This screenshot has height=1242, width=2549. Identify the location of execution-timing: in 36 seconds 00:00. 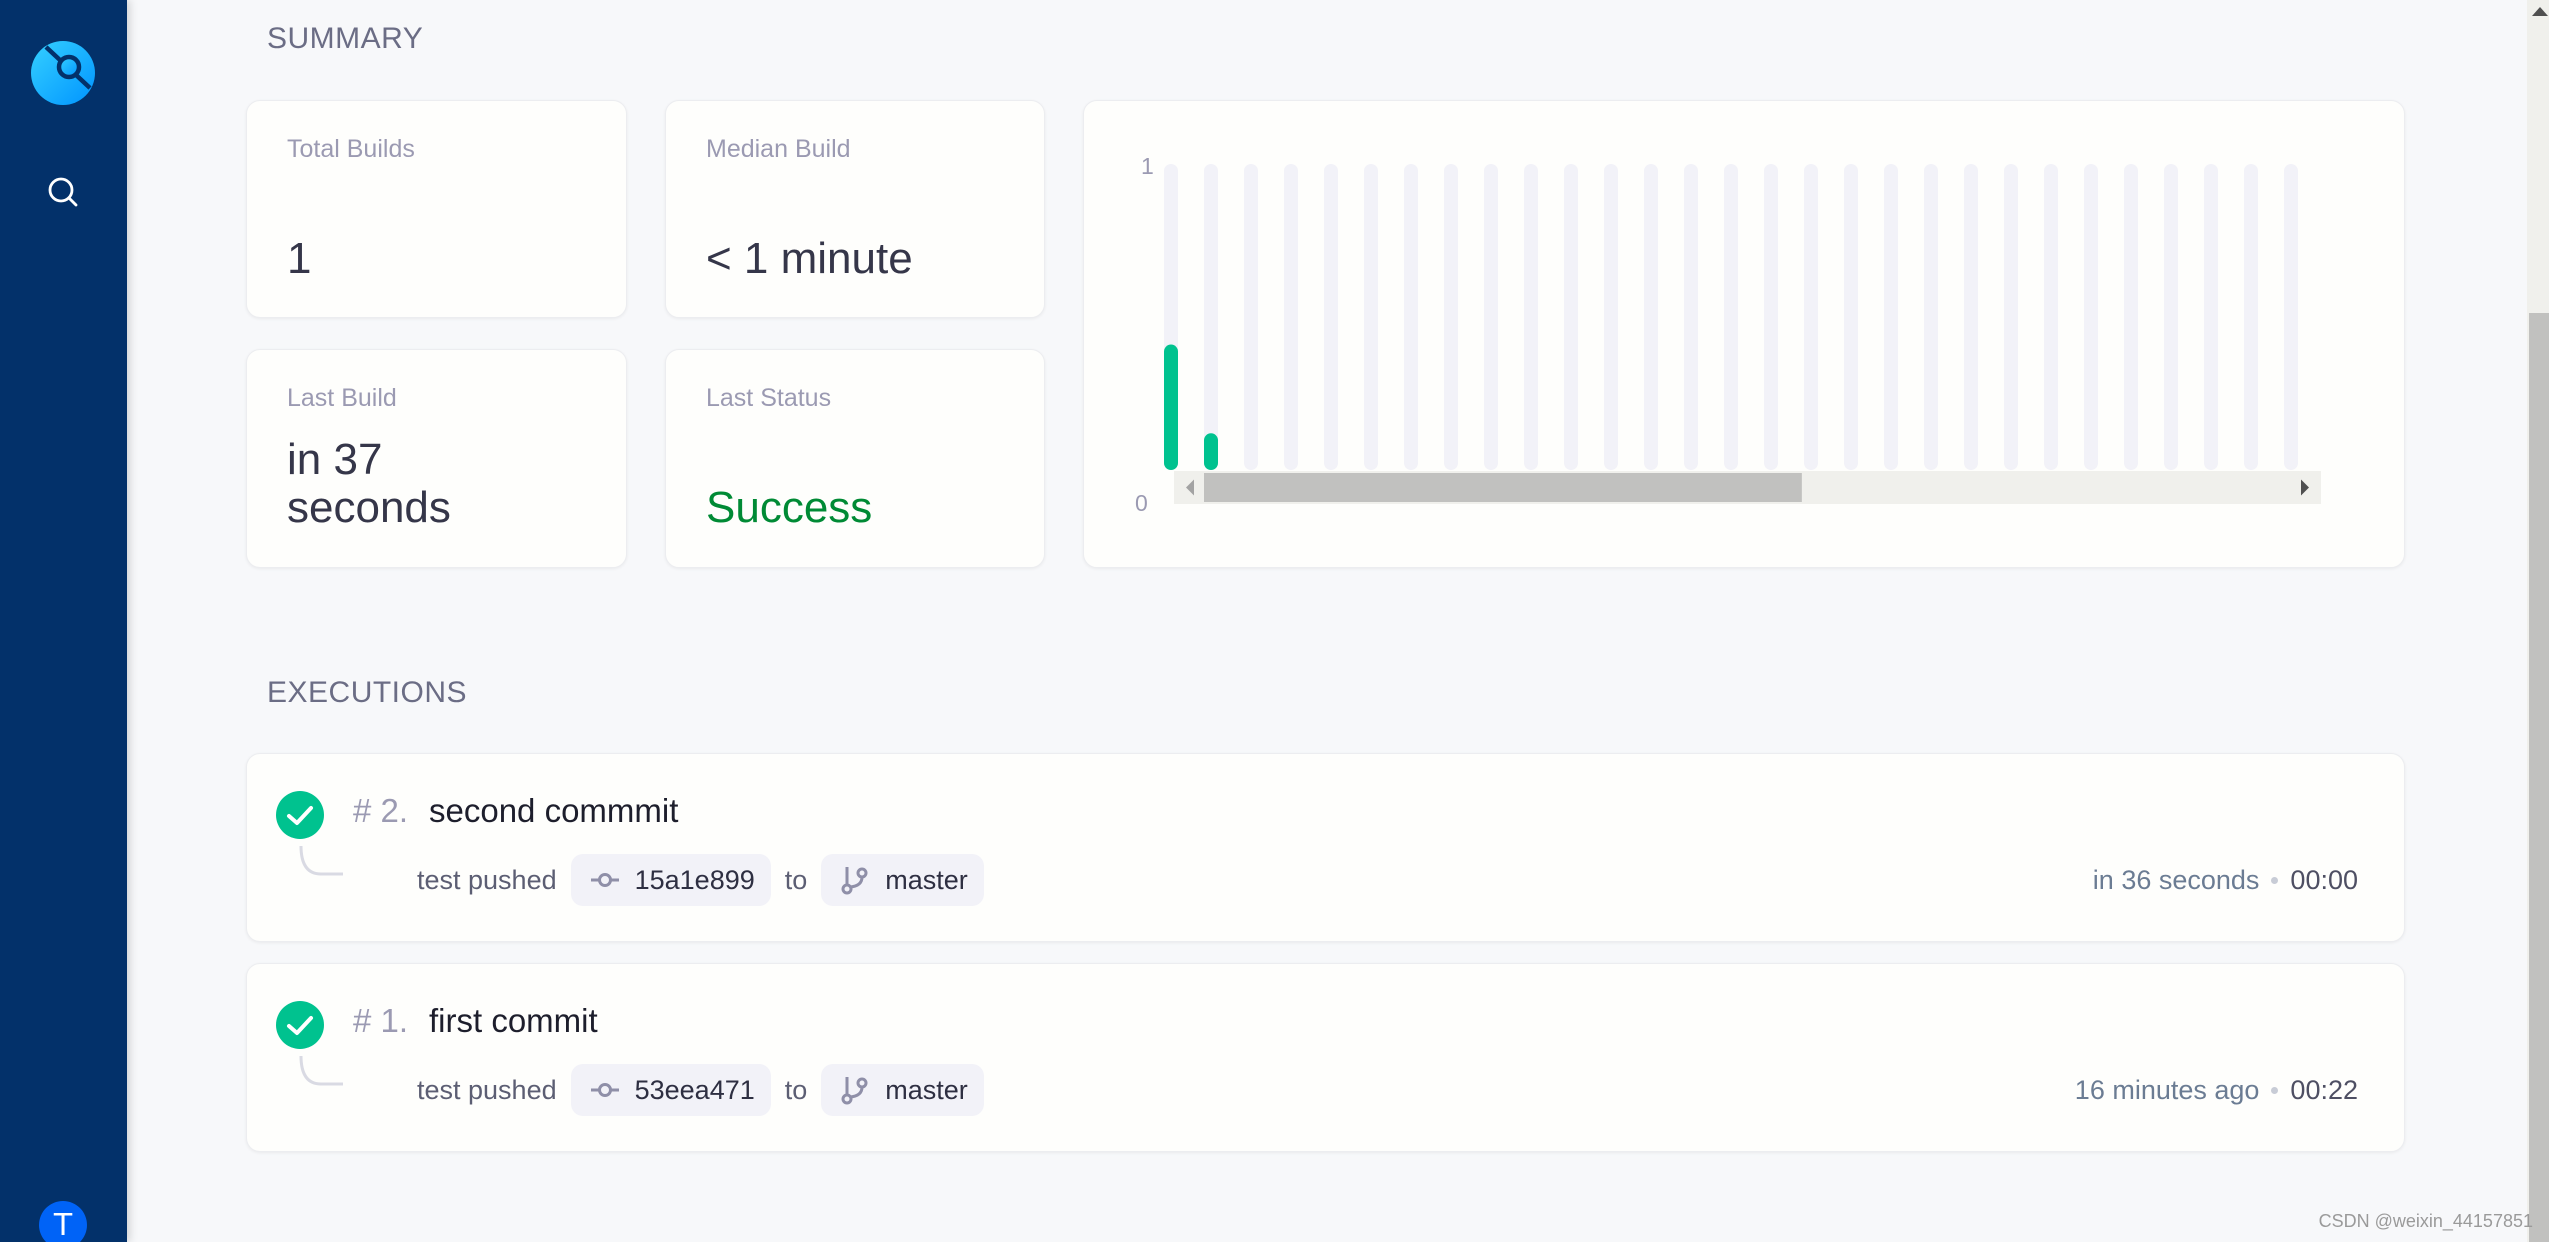
(2225, 880).